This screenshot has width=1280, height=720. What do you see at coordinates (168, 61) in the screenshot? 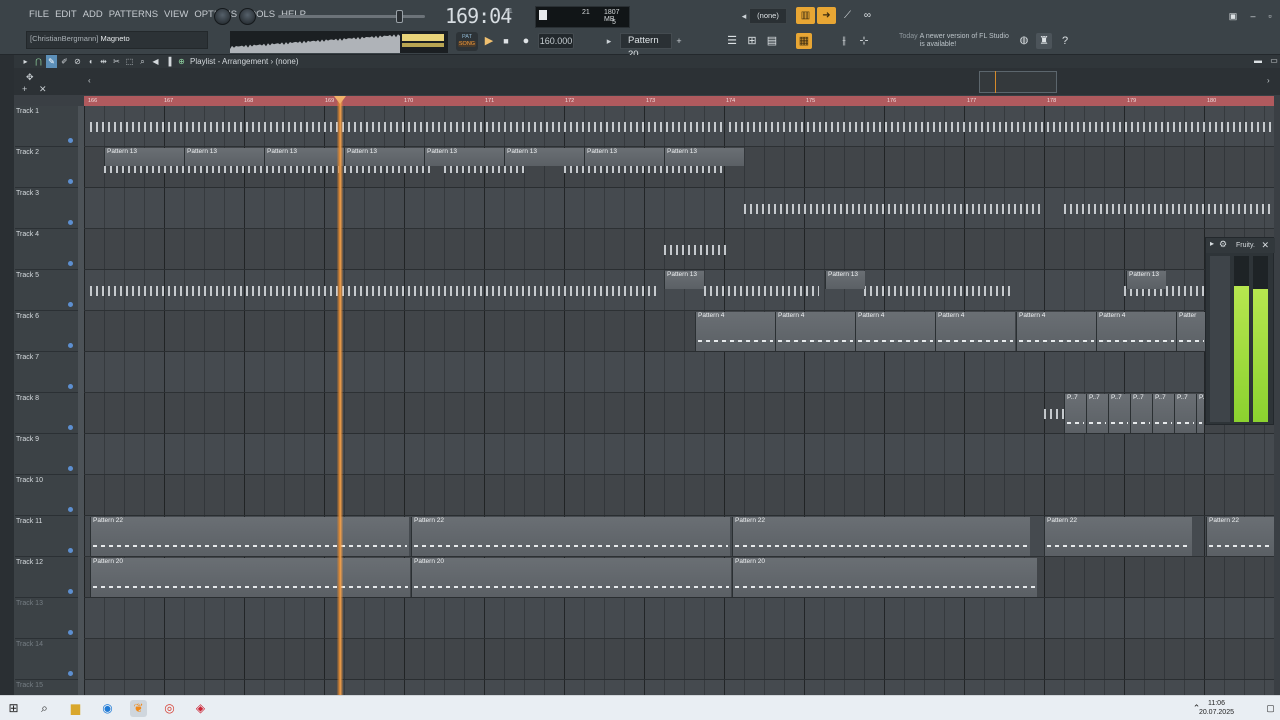
I see `mute-speaker-icon: ▐` at bounding box center [168, 61].